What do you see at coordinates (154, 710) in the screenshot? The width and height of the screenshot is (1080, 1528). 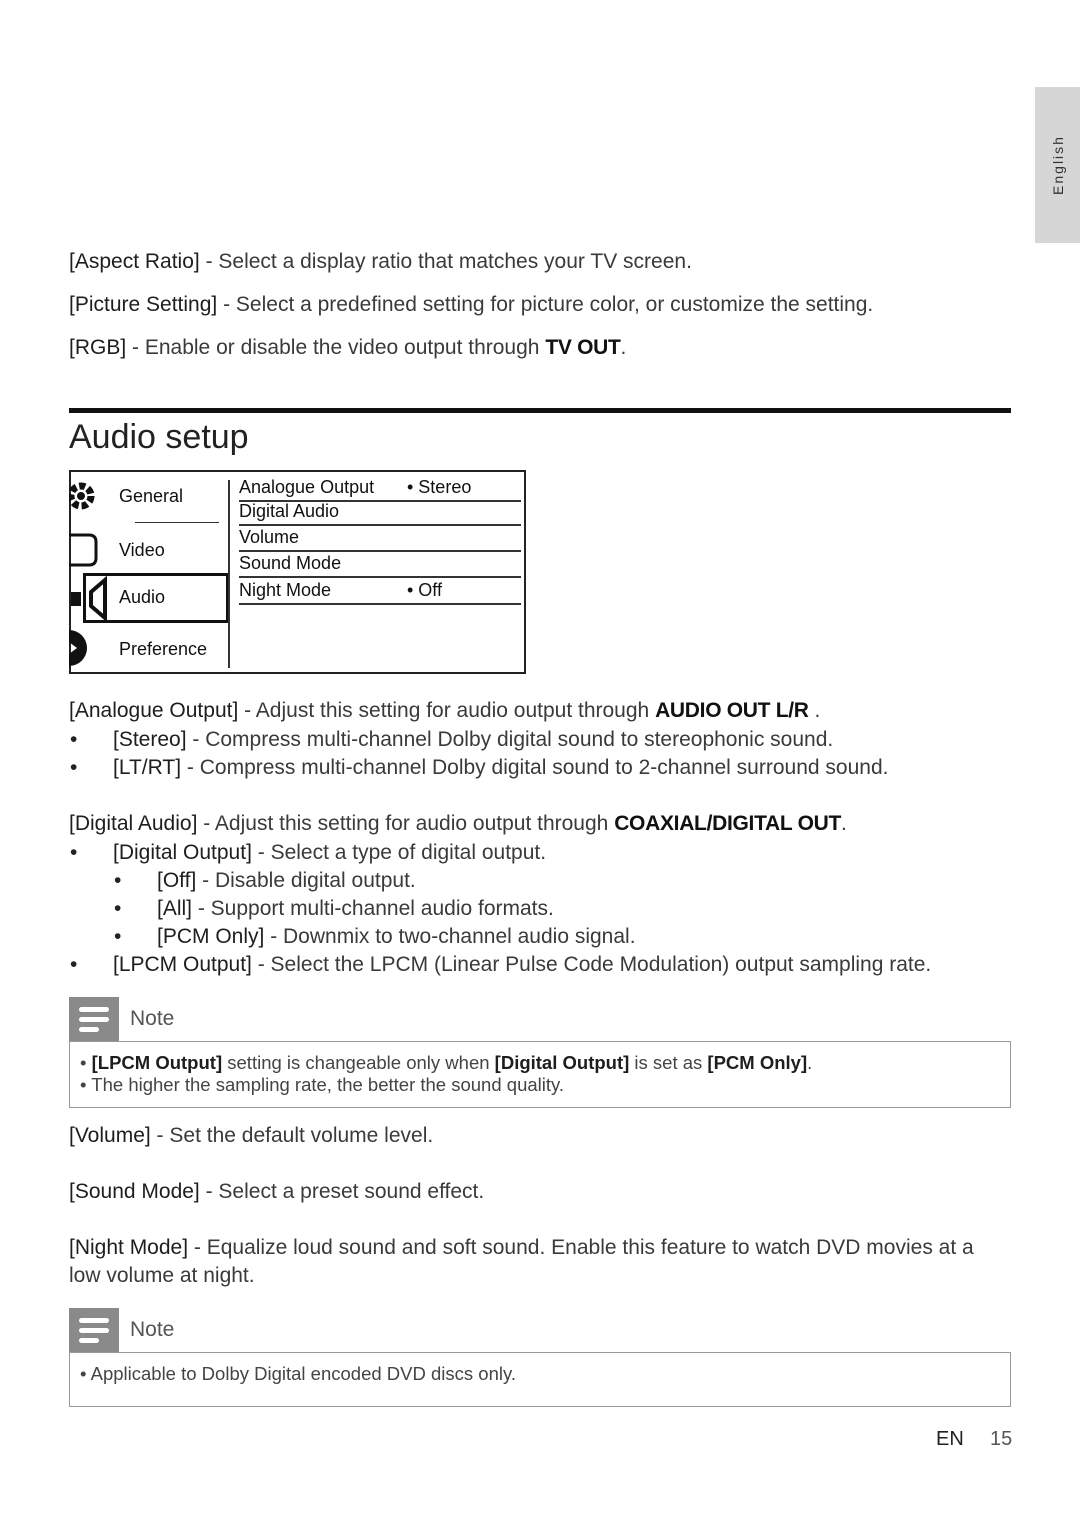 I see `setting-term: [Analogue Output]` at bounding box center [154, 710].